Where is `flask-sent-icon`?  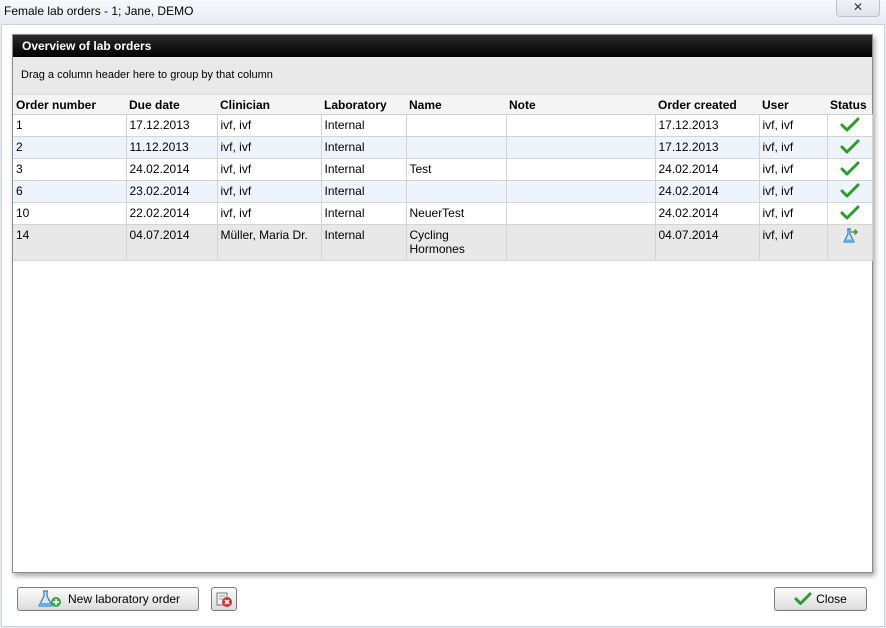 flask-sent-icon is located at coordinates (850, 237).